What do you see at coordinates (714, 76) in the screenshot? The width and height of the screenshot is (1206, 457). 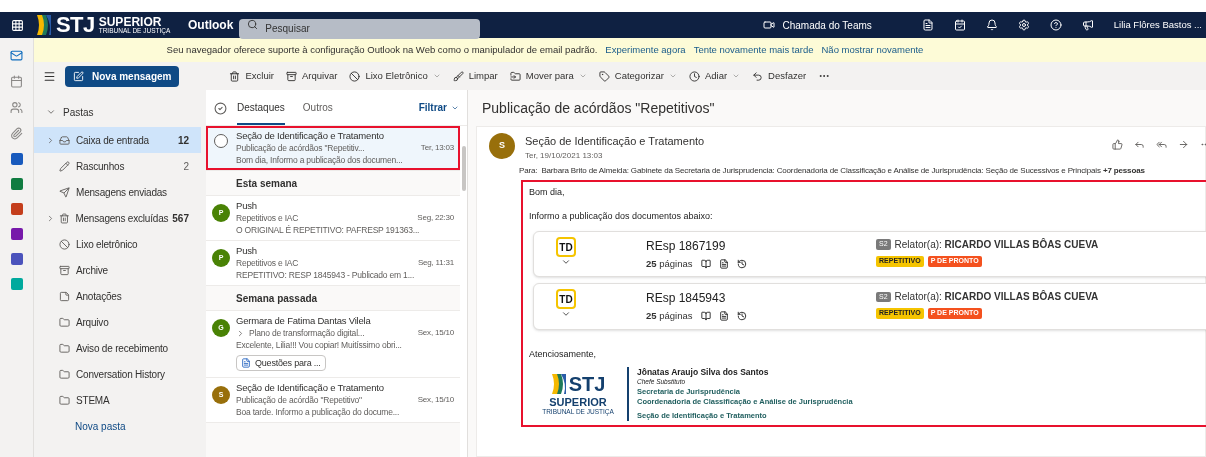 I see `toolbar-button: Adiar` at bounding box center [714, 76].